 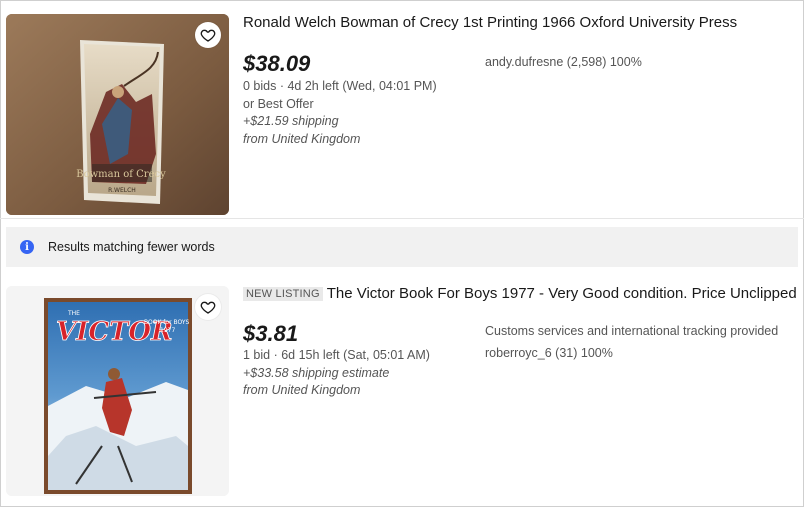 I want to click on book-cover-the-text: THE, so click(x=73, y=313).